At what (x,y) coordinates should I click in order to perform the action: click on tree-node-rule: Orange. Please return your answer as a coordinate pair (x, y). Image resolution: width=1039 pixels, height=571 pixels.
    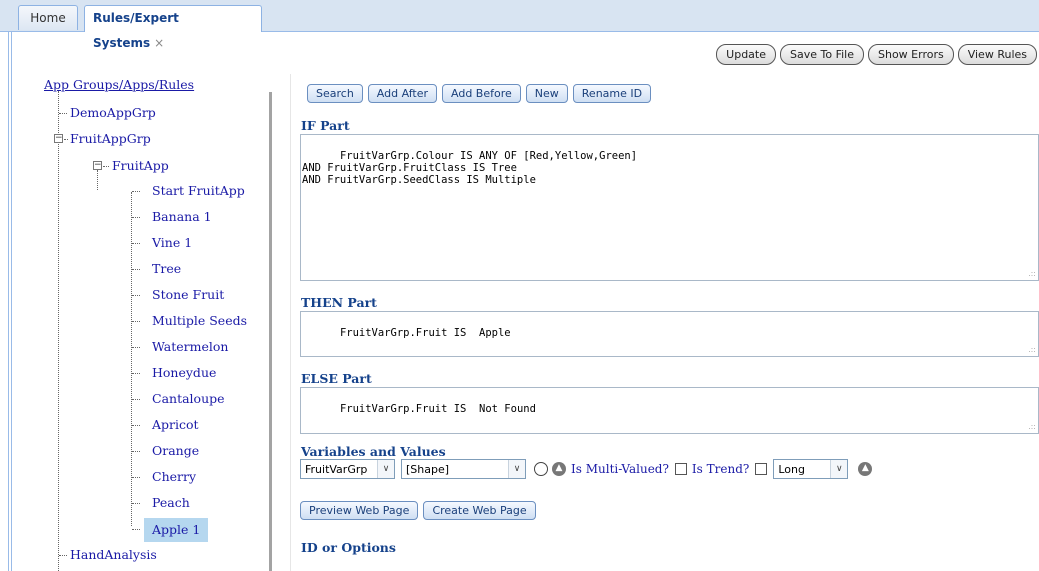
    Looking at the image, I should click on (175, 451).